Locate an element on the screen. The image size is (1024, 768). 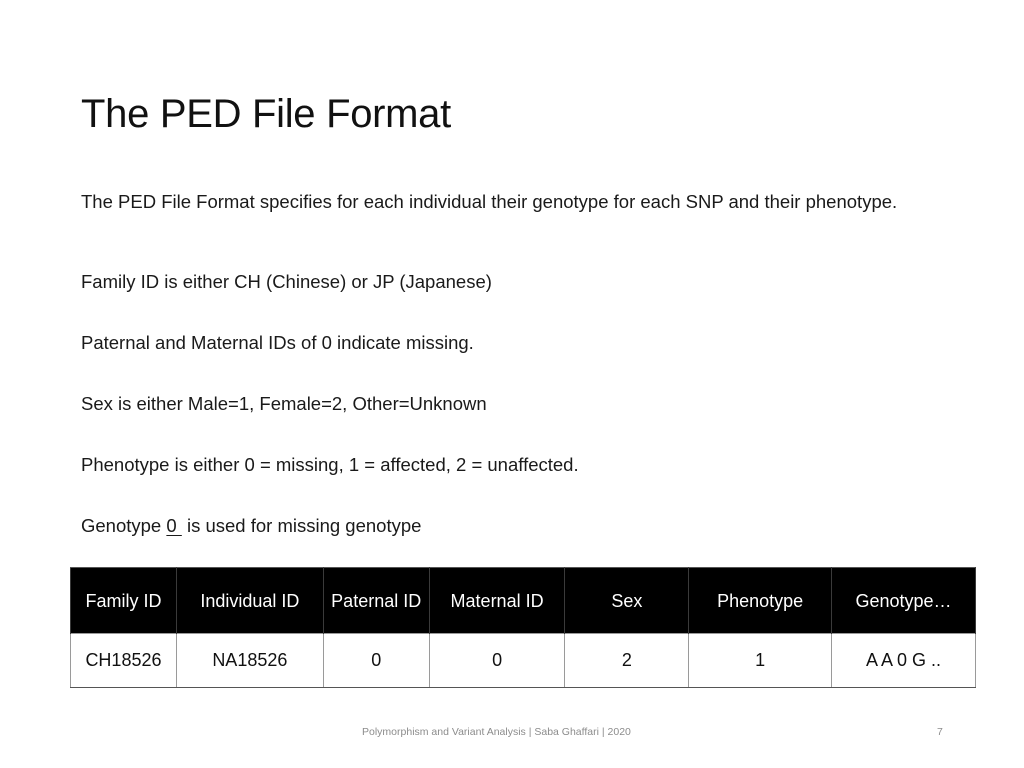
header-individual-id: Individual ID is located at coordinates (249, 600).